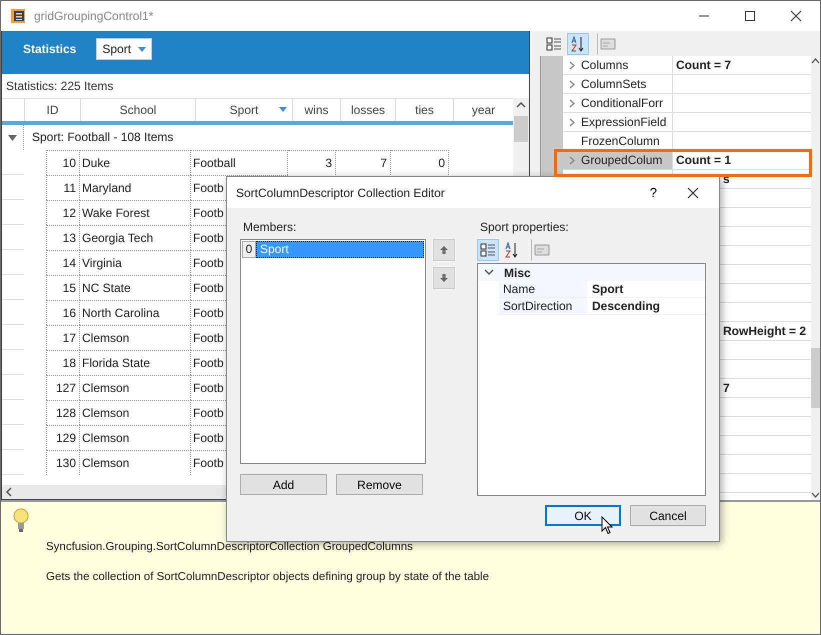  What do you see at coordinates (69, 213) in the screenshot?
I see `table-cell: 12` at bounding box center [69, 213].